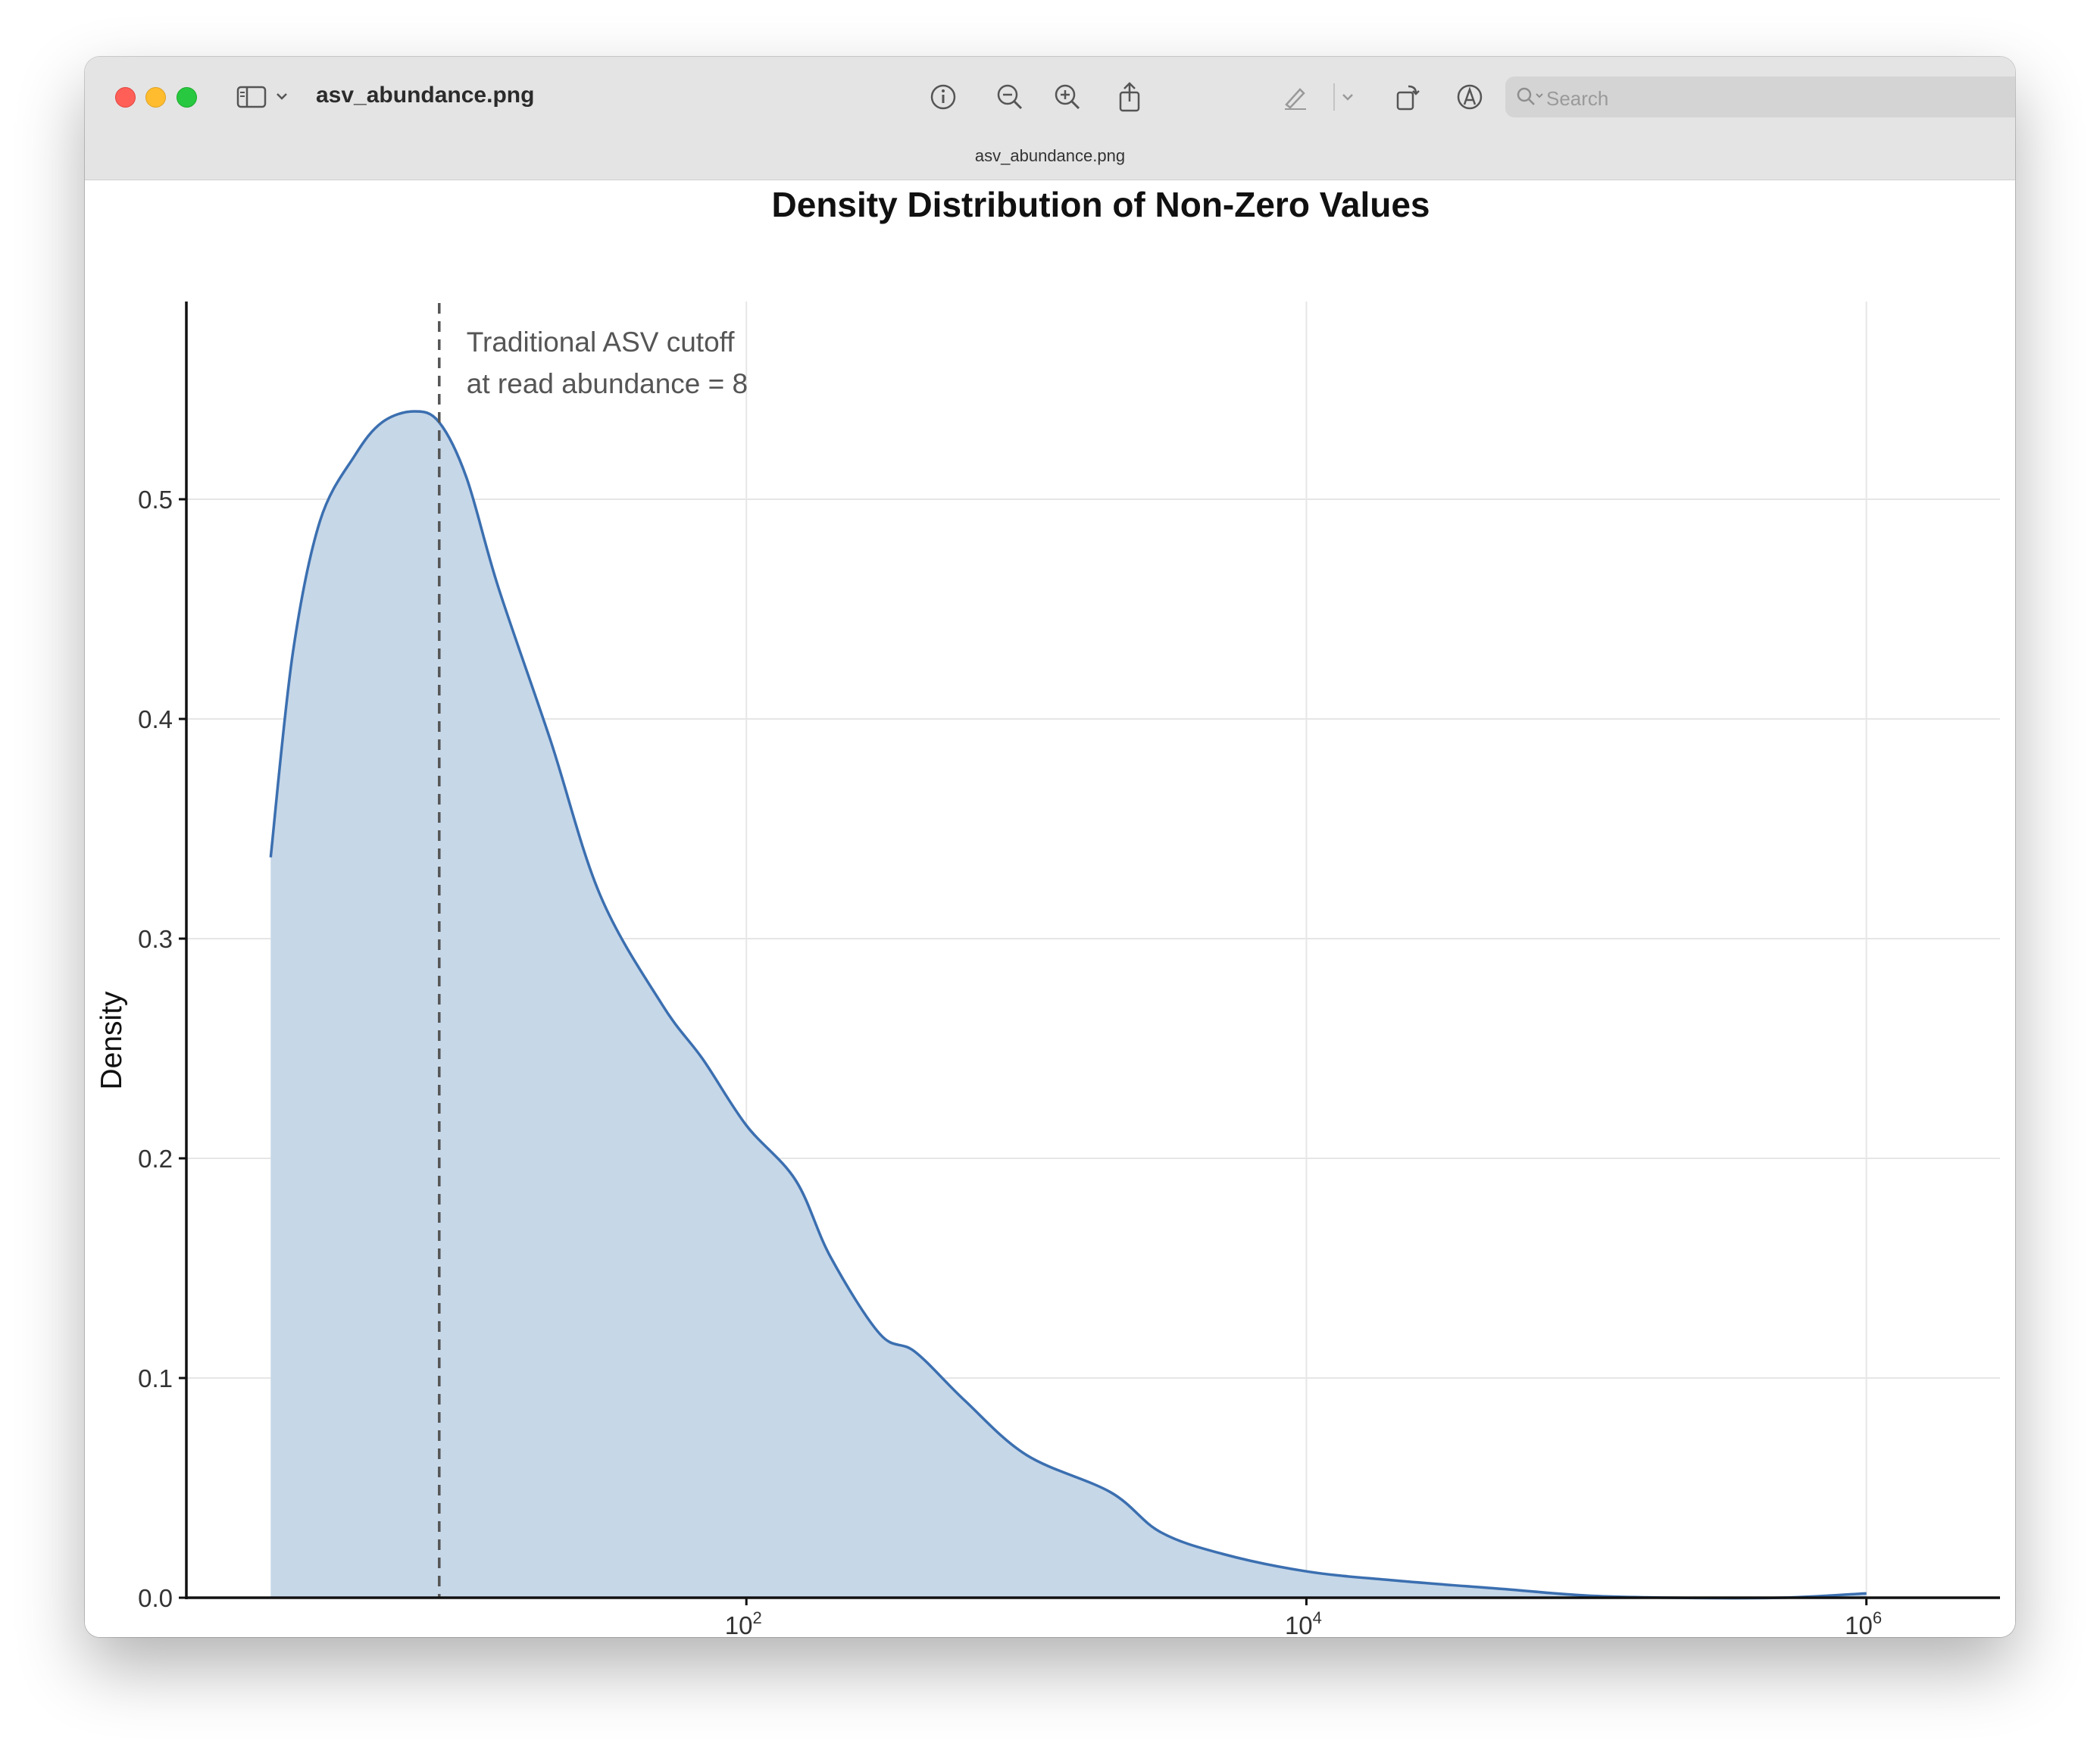 This screenshot has height=1750, width=2100. What do you see at coordinates (155, 1378) in the screenshot?
I see `y-tick-label: 0.1` at bounding box center [155, 1378].